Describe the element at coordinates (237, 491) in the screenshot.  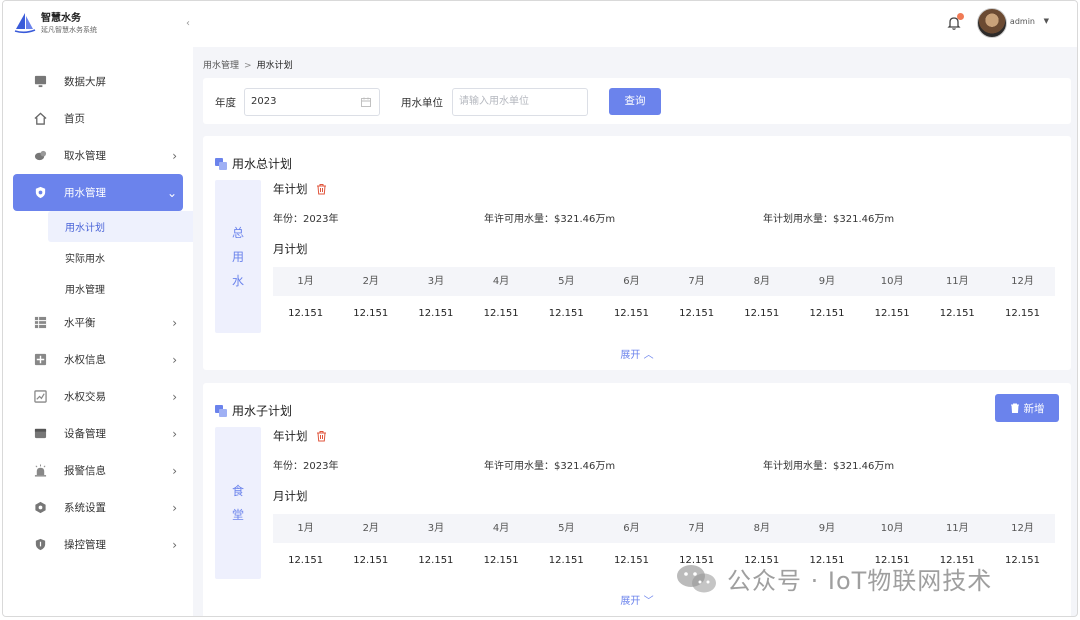
I see `side-tab-char: 食` at that location.